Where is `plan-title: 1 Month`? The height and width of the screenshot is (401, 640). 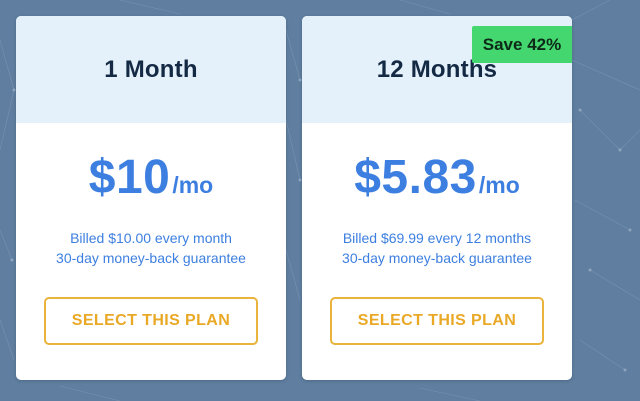
plan-title: 1 Month is located at coordinates (151, 69).